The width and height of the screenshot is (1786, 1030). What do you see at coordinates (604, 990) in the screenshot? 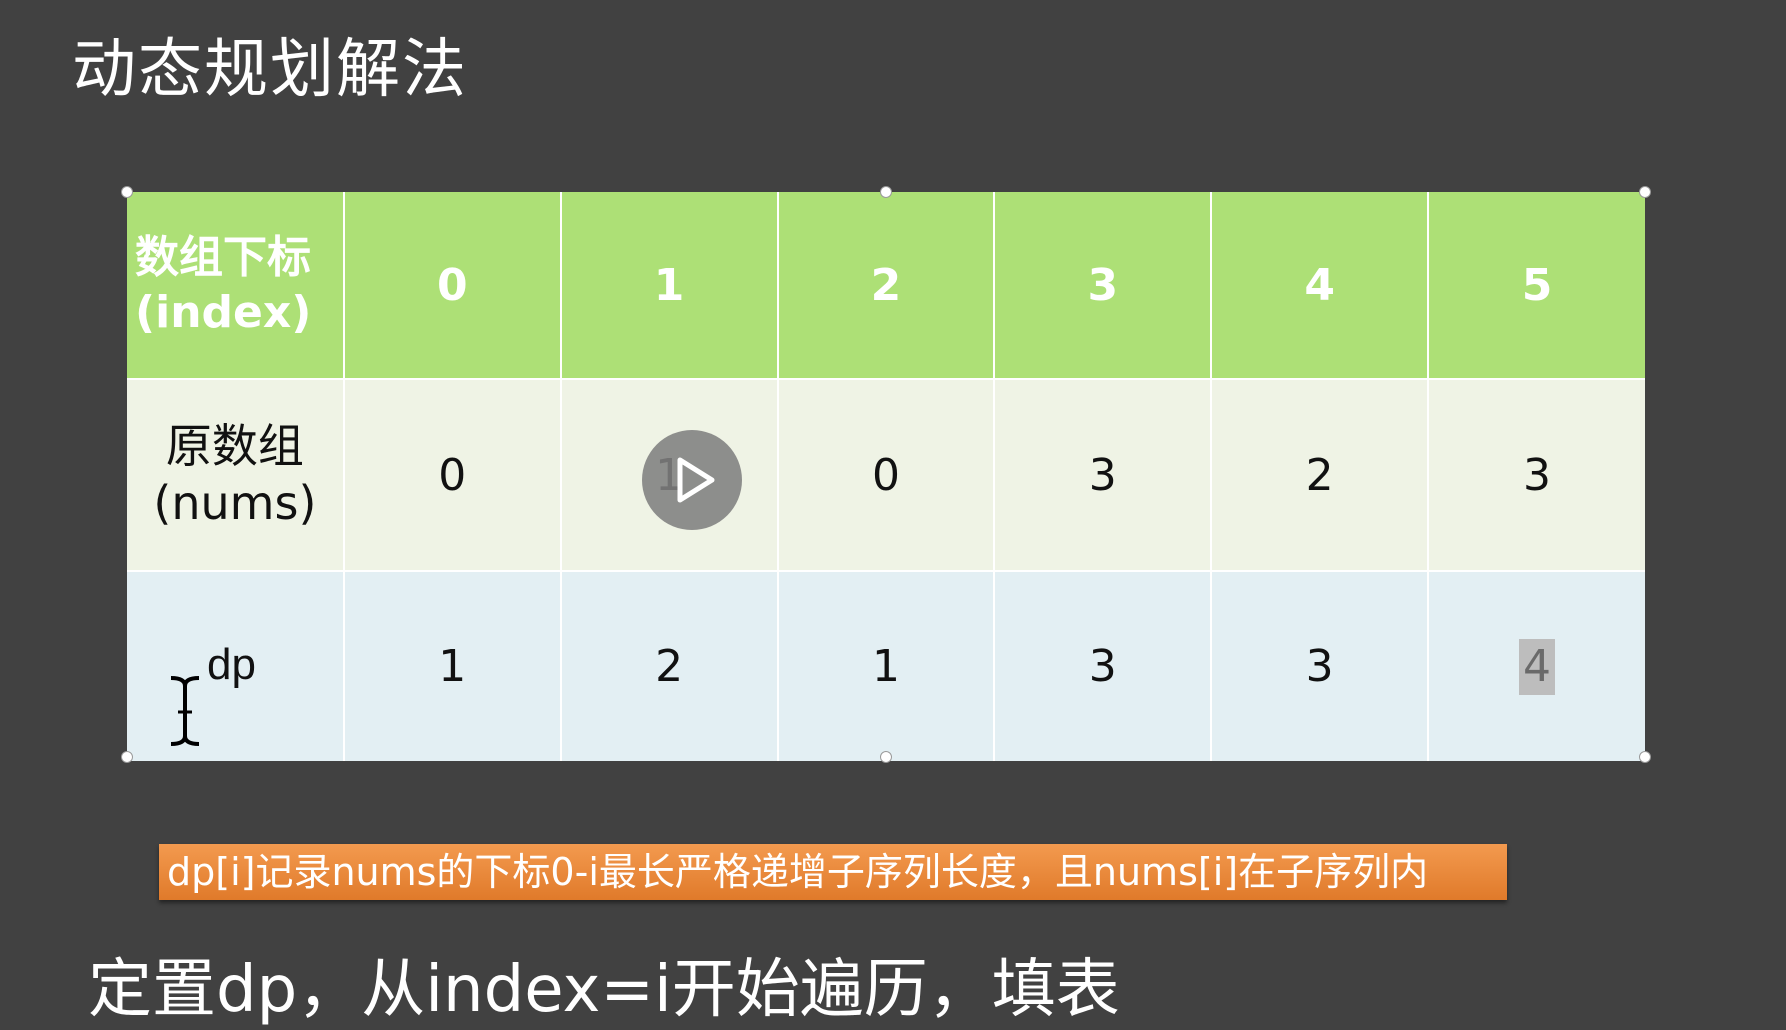
I see `bottom-subtitle: 定置dp，从index=i开始遍历，填表` at bounding box center [604, 990].